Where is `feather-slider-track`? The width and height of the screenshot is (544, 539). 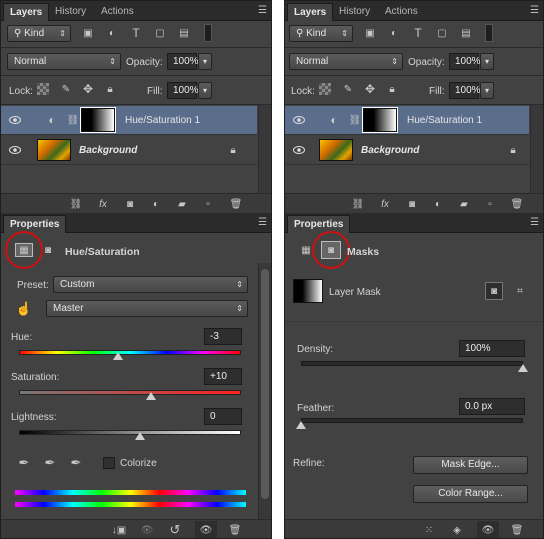 feather-slider-track is located at coordinates (412, 420).